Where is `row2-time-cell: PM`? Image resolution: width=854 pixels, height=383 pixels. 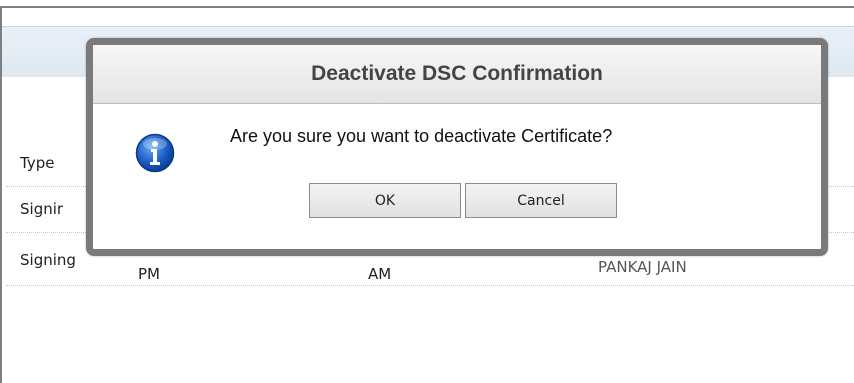 row2-time-cell: PM is located at coordinates (149, 274).